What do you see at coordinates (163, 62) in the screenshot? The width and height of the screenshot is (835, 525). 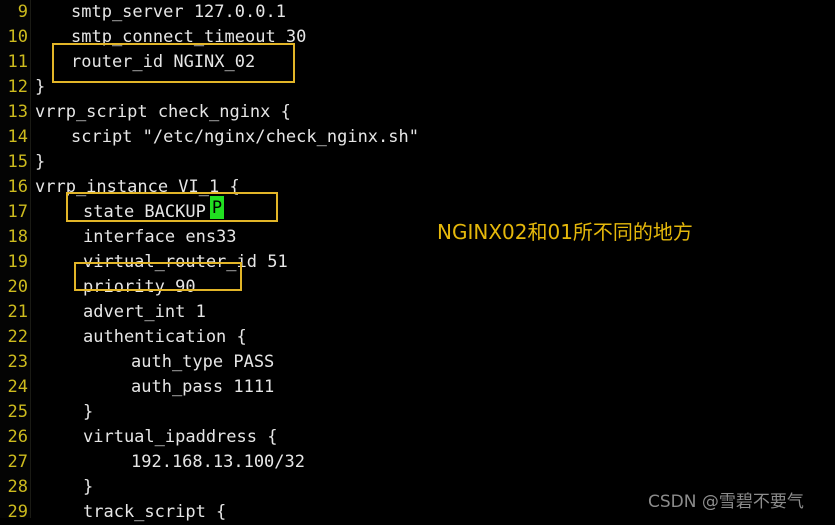 I see `code-text: router_id NGINX_02` at bounding box center [163, 62].